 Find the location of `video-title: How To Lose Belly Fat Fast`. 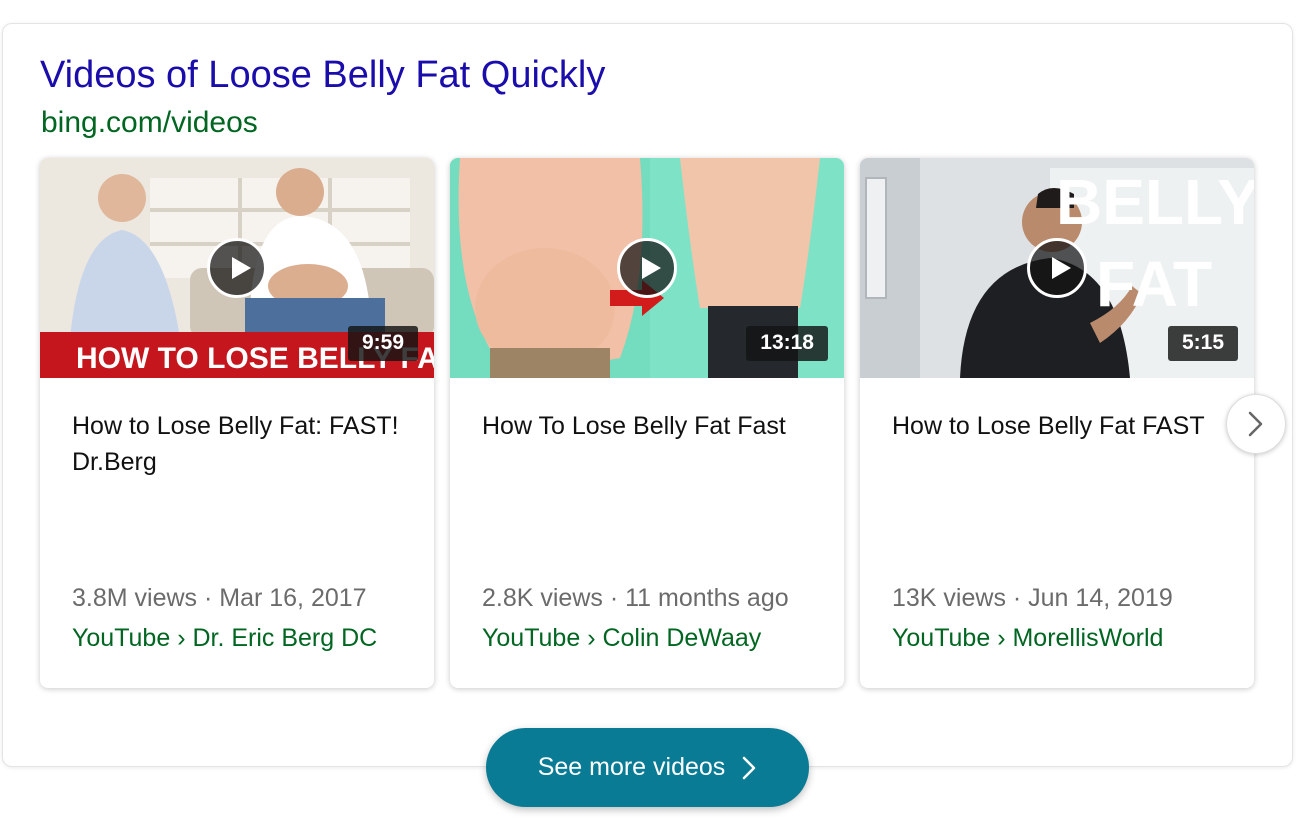

video-title: How To Lose Belly Fat Fast is located at coordinates (652, 426).